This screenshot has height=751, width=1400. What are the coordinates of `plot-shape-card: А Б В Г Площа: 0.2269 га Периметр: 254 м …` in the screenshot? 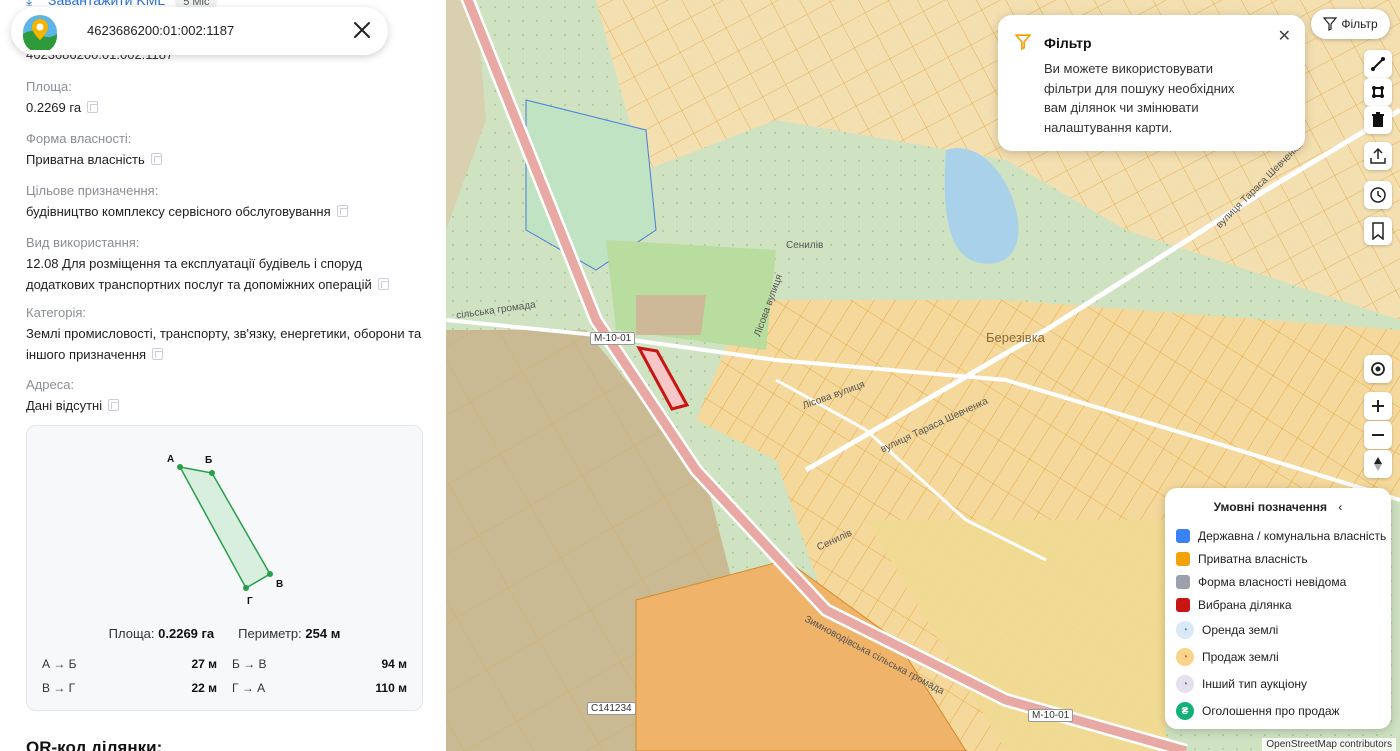 It's located at (224, 568).